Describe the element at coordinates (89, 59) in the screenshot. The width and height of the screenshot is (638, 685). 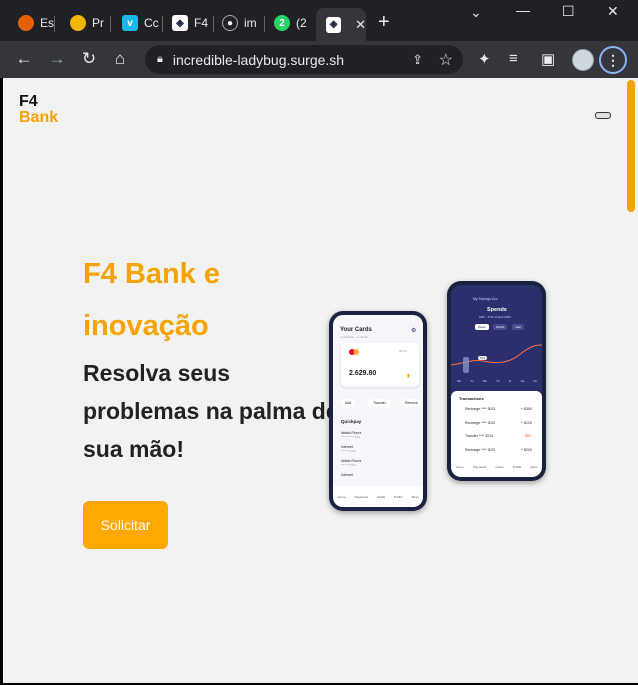
I see `reload-button: ↻` at that location.